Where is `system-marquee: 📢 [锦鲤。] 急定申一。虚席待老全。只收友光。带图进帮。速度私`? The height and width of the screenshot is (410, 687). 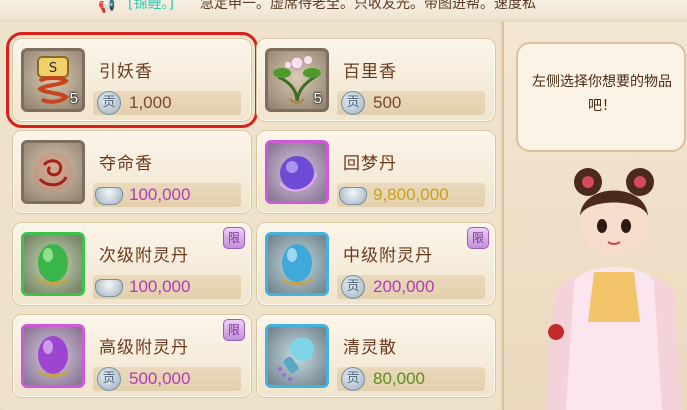
system-marquee: 📢 [锦鲤。] 急定申一。虚席待老全。只收友光。带图进帮。速度私 is located at coordinates (343, 10).